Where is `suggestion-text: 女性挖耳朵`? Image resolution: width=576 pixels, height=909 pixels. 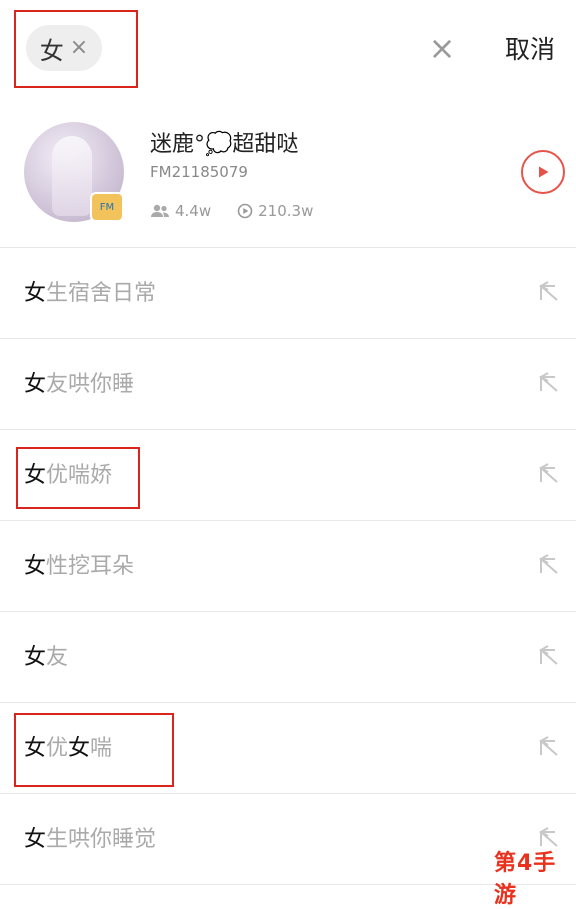
suggestion-text: 女性挖耳朵 is located at coordinates (79, 566).